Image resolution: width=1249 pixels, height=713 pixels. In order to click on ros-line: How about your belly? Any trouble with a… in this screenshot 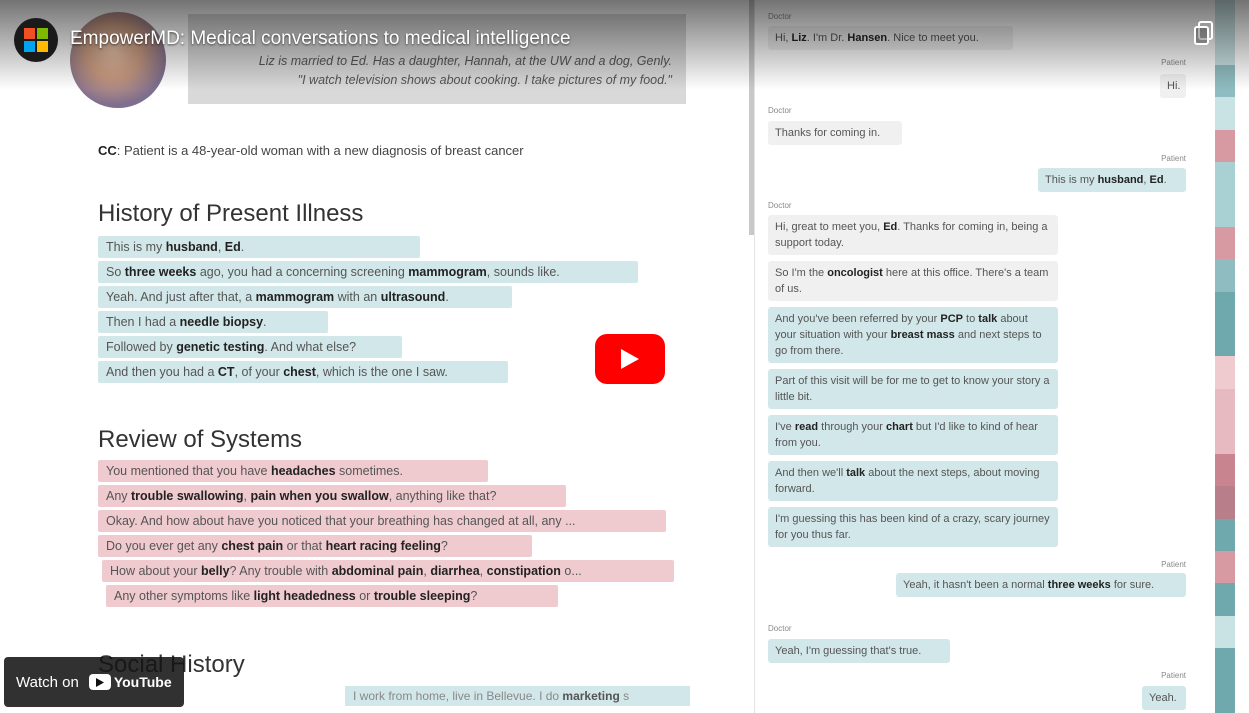, I will do `click(388, 571)`.